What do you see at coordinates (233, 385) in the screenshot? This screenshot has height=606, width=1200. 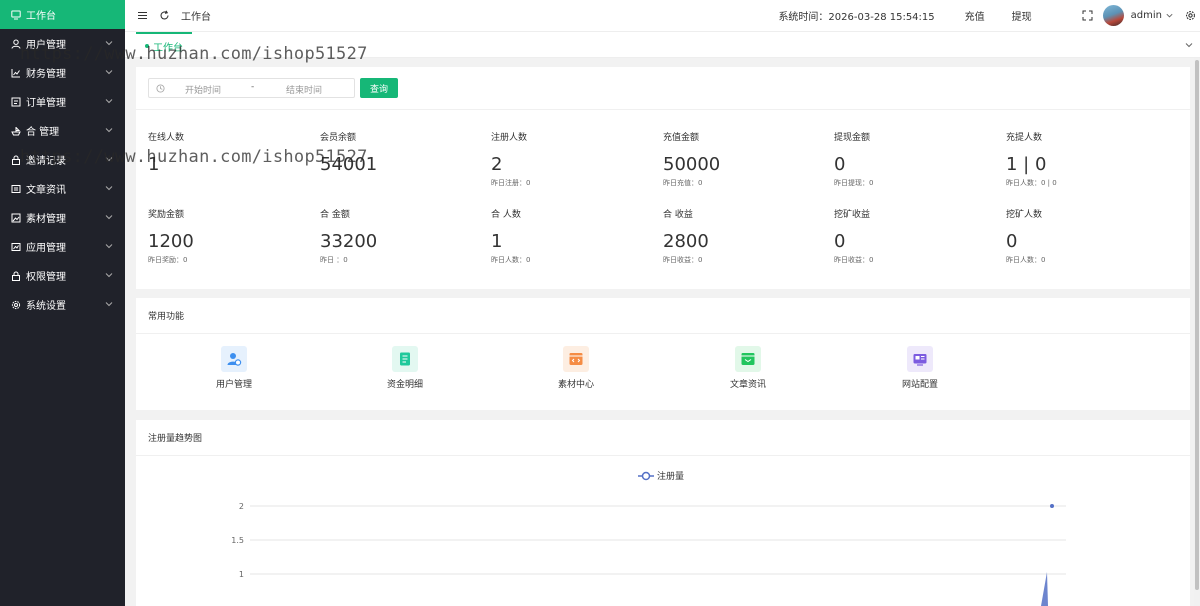 I see `shortcut-label: 用户管理` at bounding box center [233, 385].